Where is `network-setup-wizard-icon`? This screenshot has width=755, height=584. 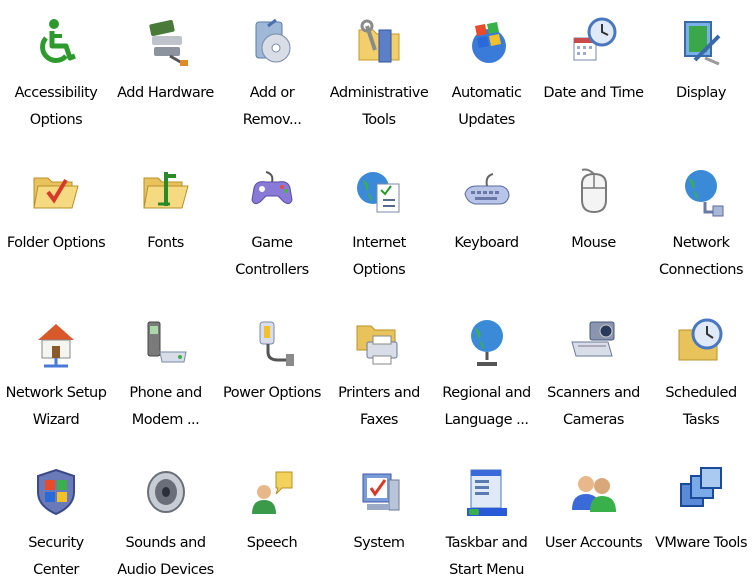
network-setup-wizard-icon is located at coordinates (56, 342).